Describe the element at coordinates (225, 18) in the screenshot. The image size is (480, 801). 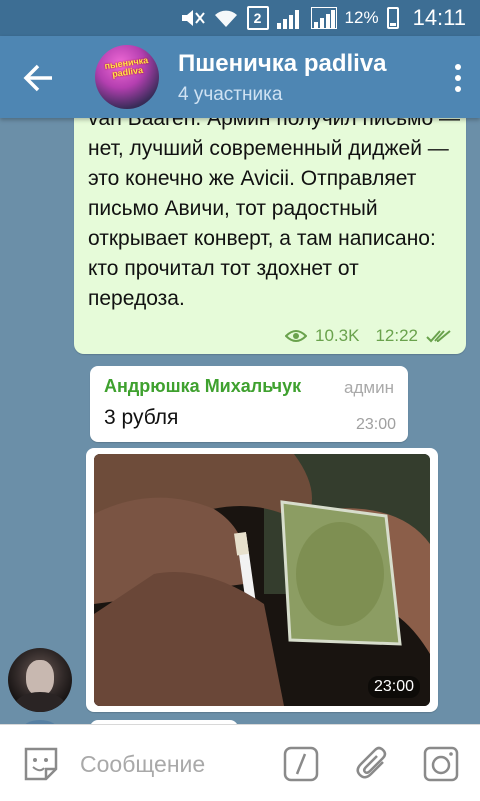
I see `wifi-icon` at that location.